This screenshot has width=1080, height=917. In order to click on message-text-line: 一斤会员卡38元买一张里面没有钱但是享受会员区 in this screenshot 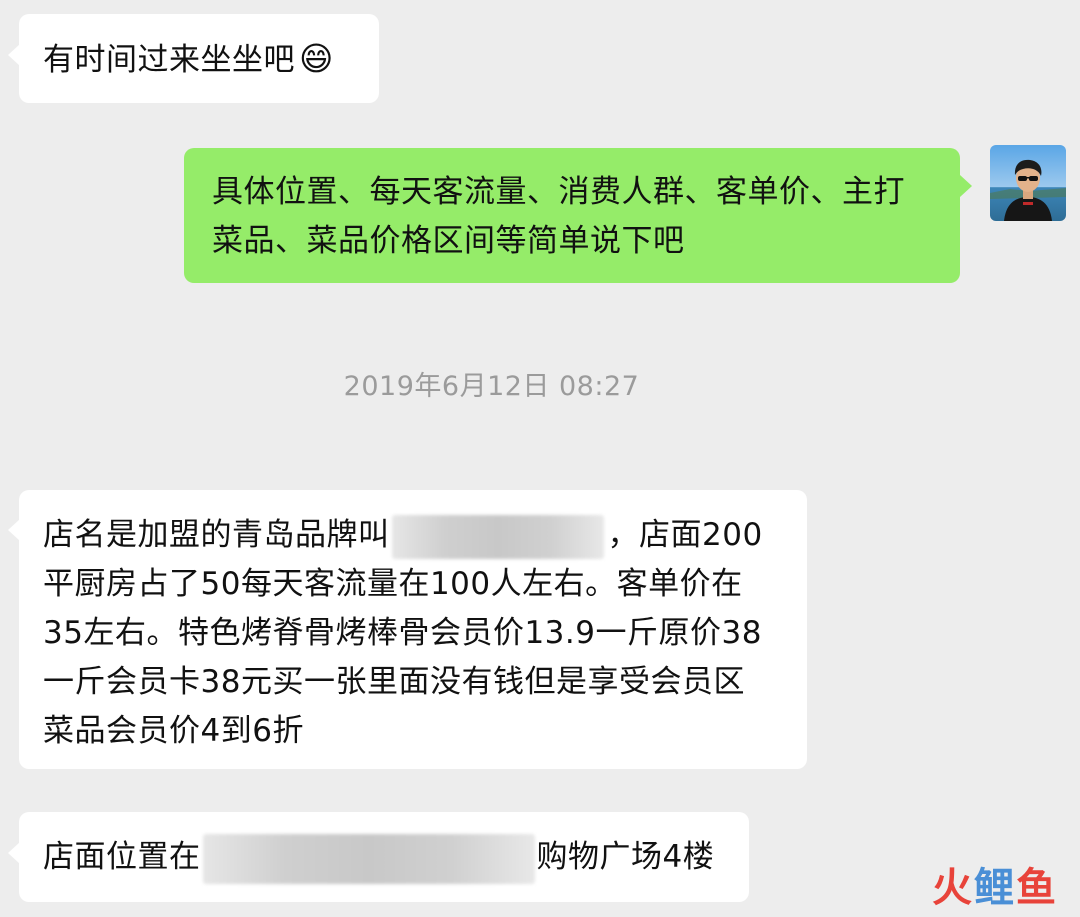, I will do `click(394, 682)`.